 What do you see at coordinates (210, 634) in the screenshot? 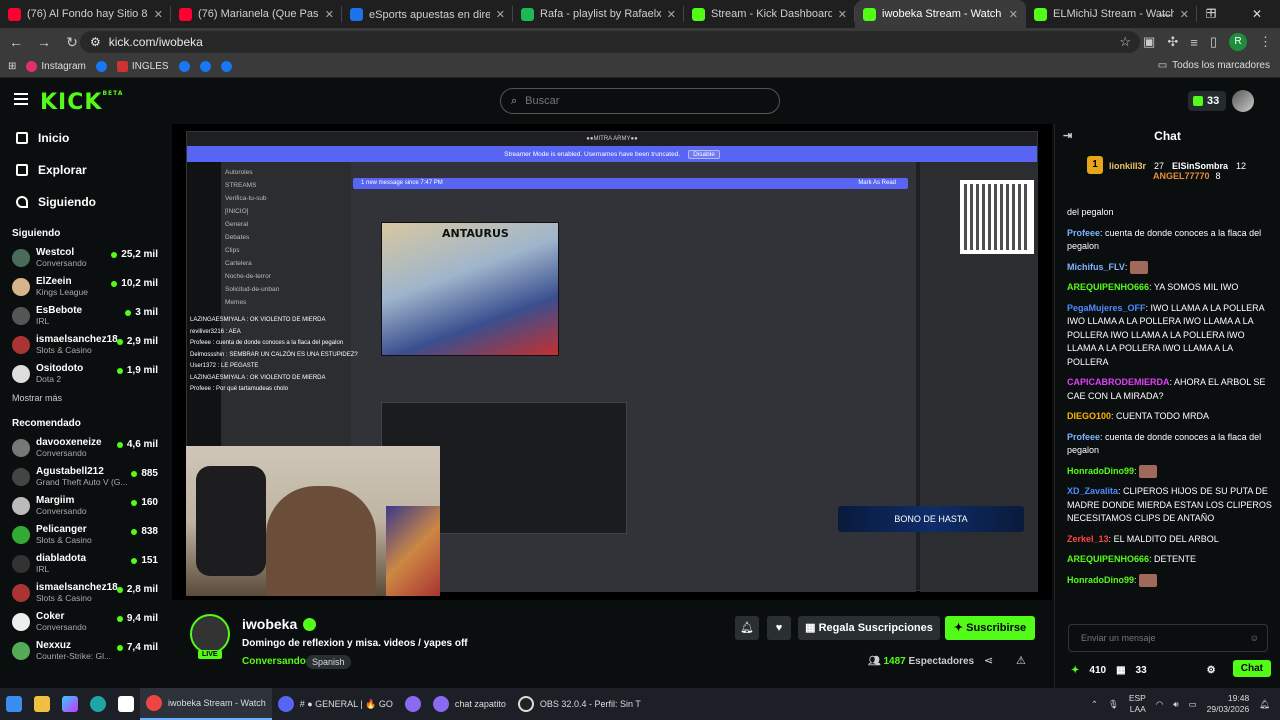
I see `streamer-avatar` at bounding box center [210, 634].